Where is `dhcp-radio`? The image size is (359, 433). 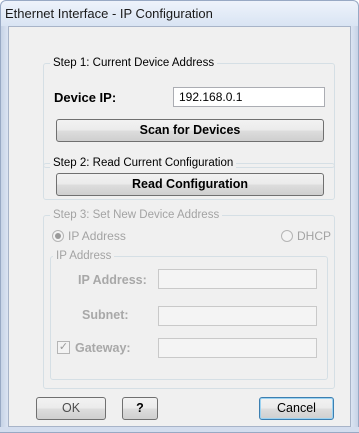
dhcp-radio is located at coordinates (287, 236).